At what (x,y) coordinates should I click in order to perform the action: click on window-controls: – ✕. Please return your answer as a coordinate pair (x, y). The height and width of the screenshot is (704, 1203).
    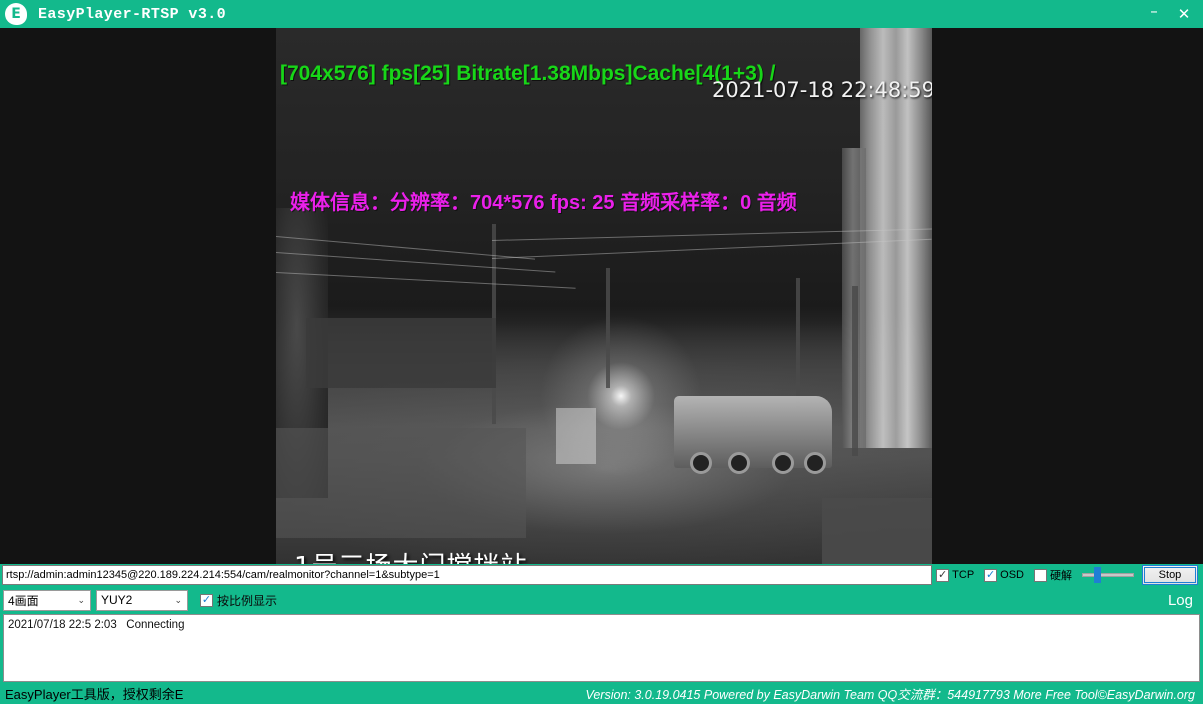
    Looking at the image, I should click on (1171, 14).